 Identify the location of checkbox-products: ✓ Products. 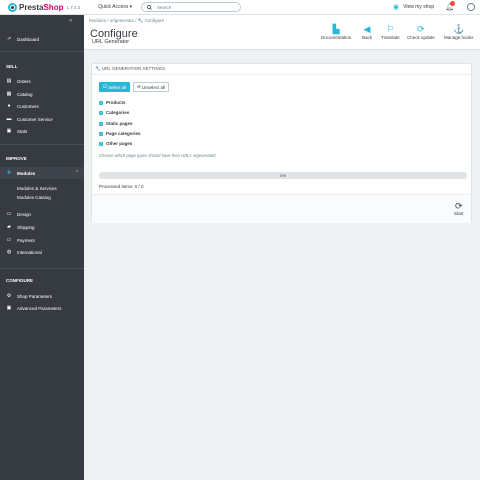
(112, 102).